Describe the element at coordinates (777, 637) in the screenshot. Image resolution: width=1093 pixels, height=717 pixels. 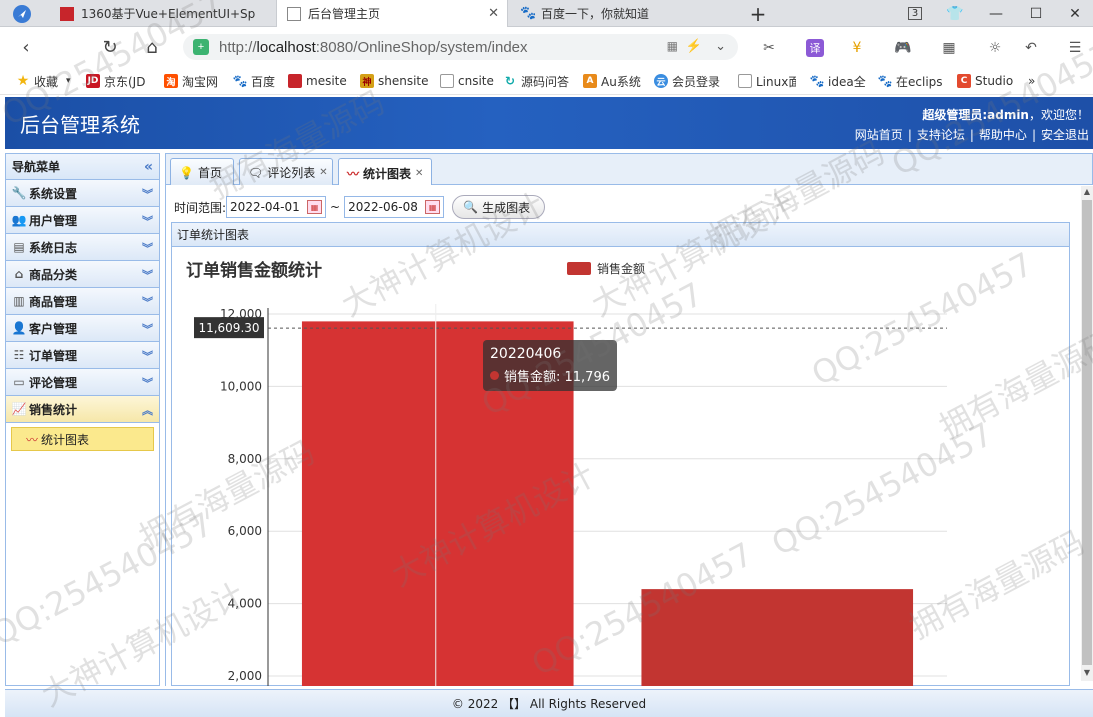
I see `bar` at that location.